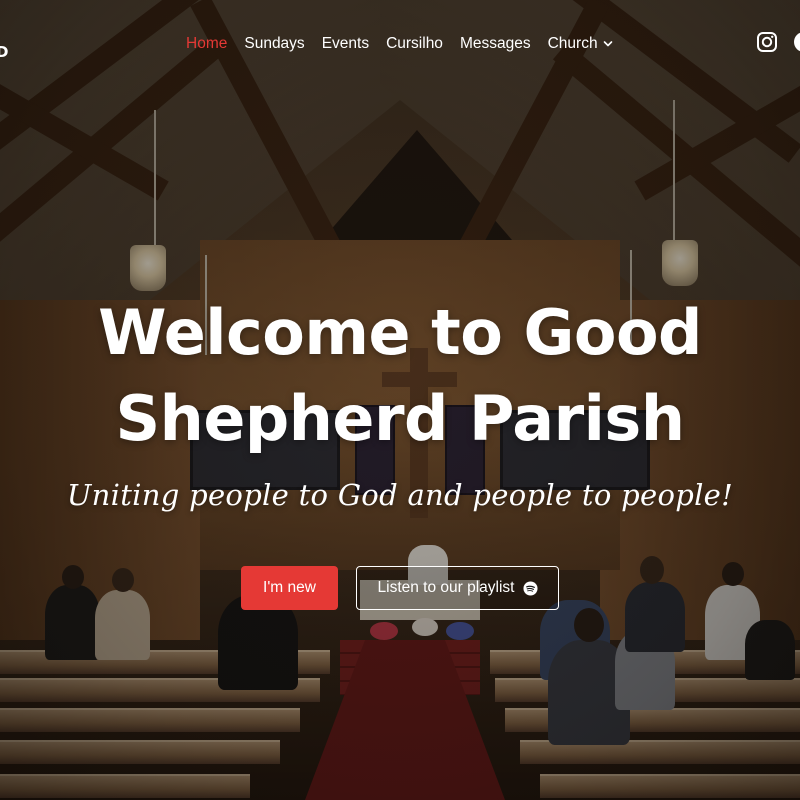  I want to click on listen-playlist-button: Listen to our playlist, so click(457, 588).